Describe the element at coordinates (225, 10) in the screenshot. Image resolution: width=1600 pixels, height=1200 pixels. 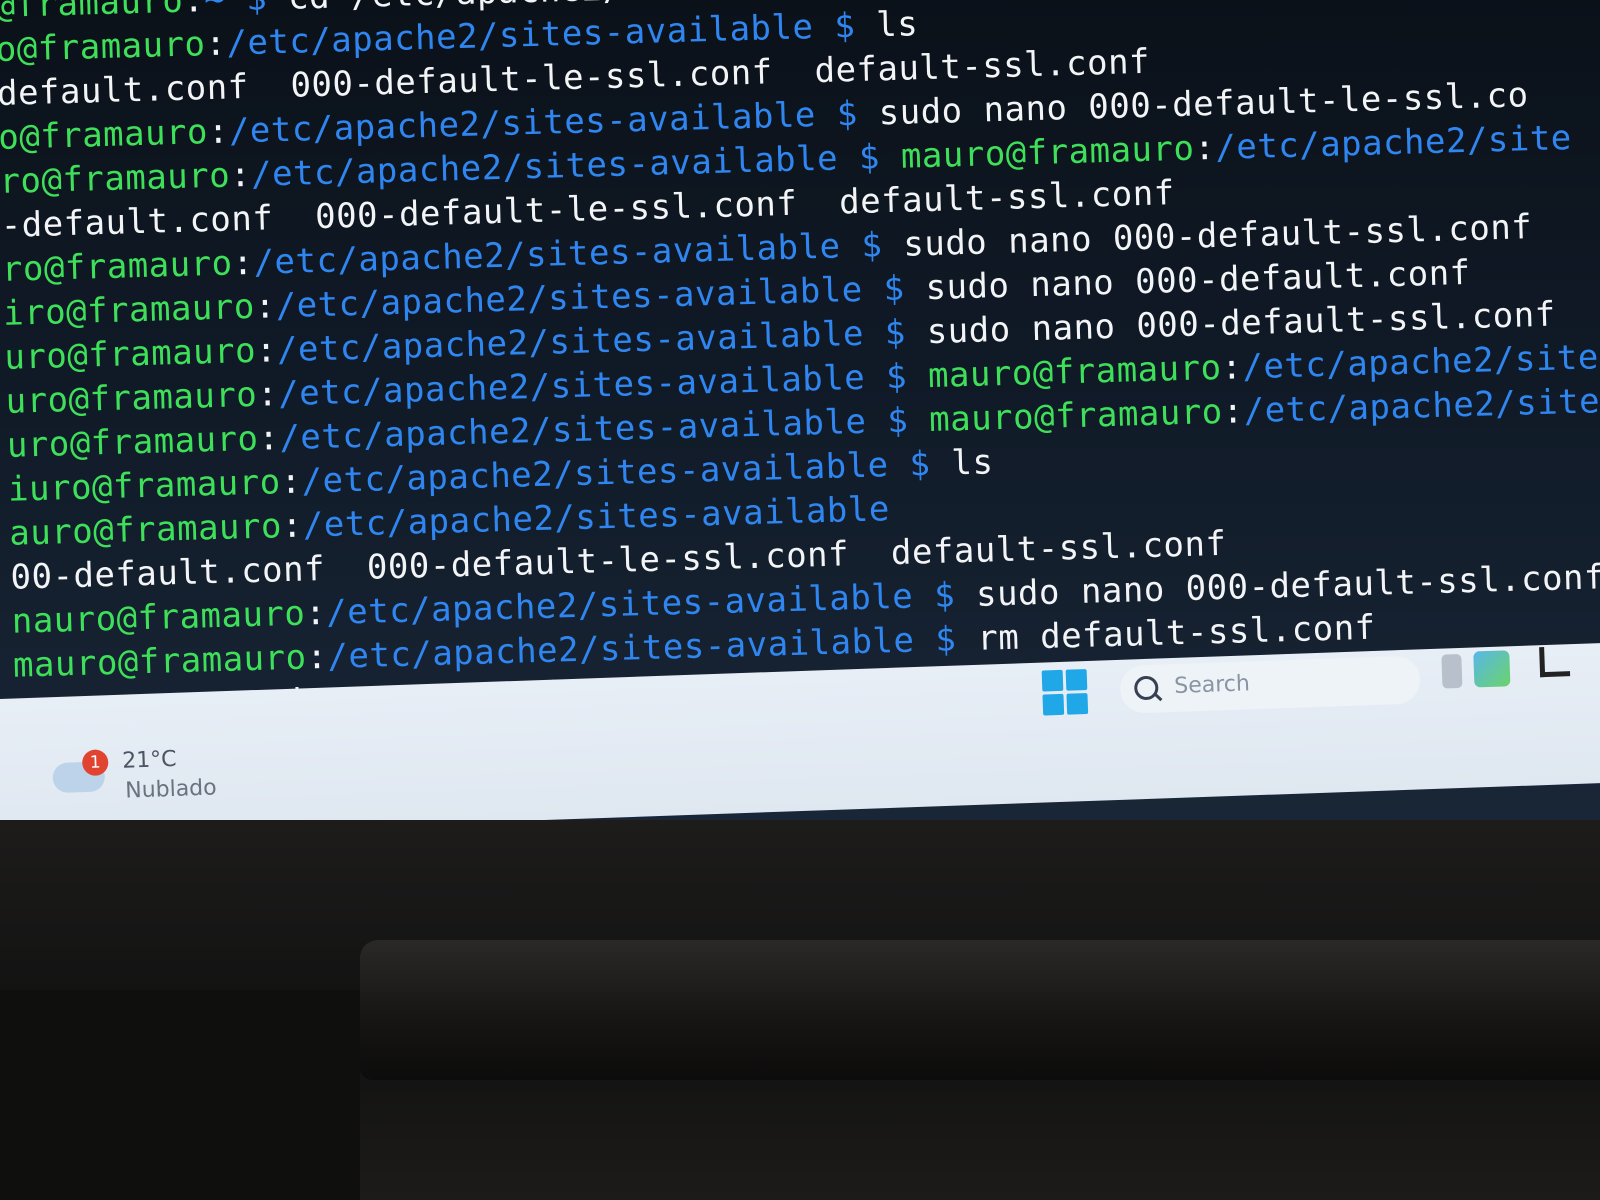
I see `prompt-path: ~` at that location.